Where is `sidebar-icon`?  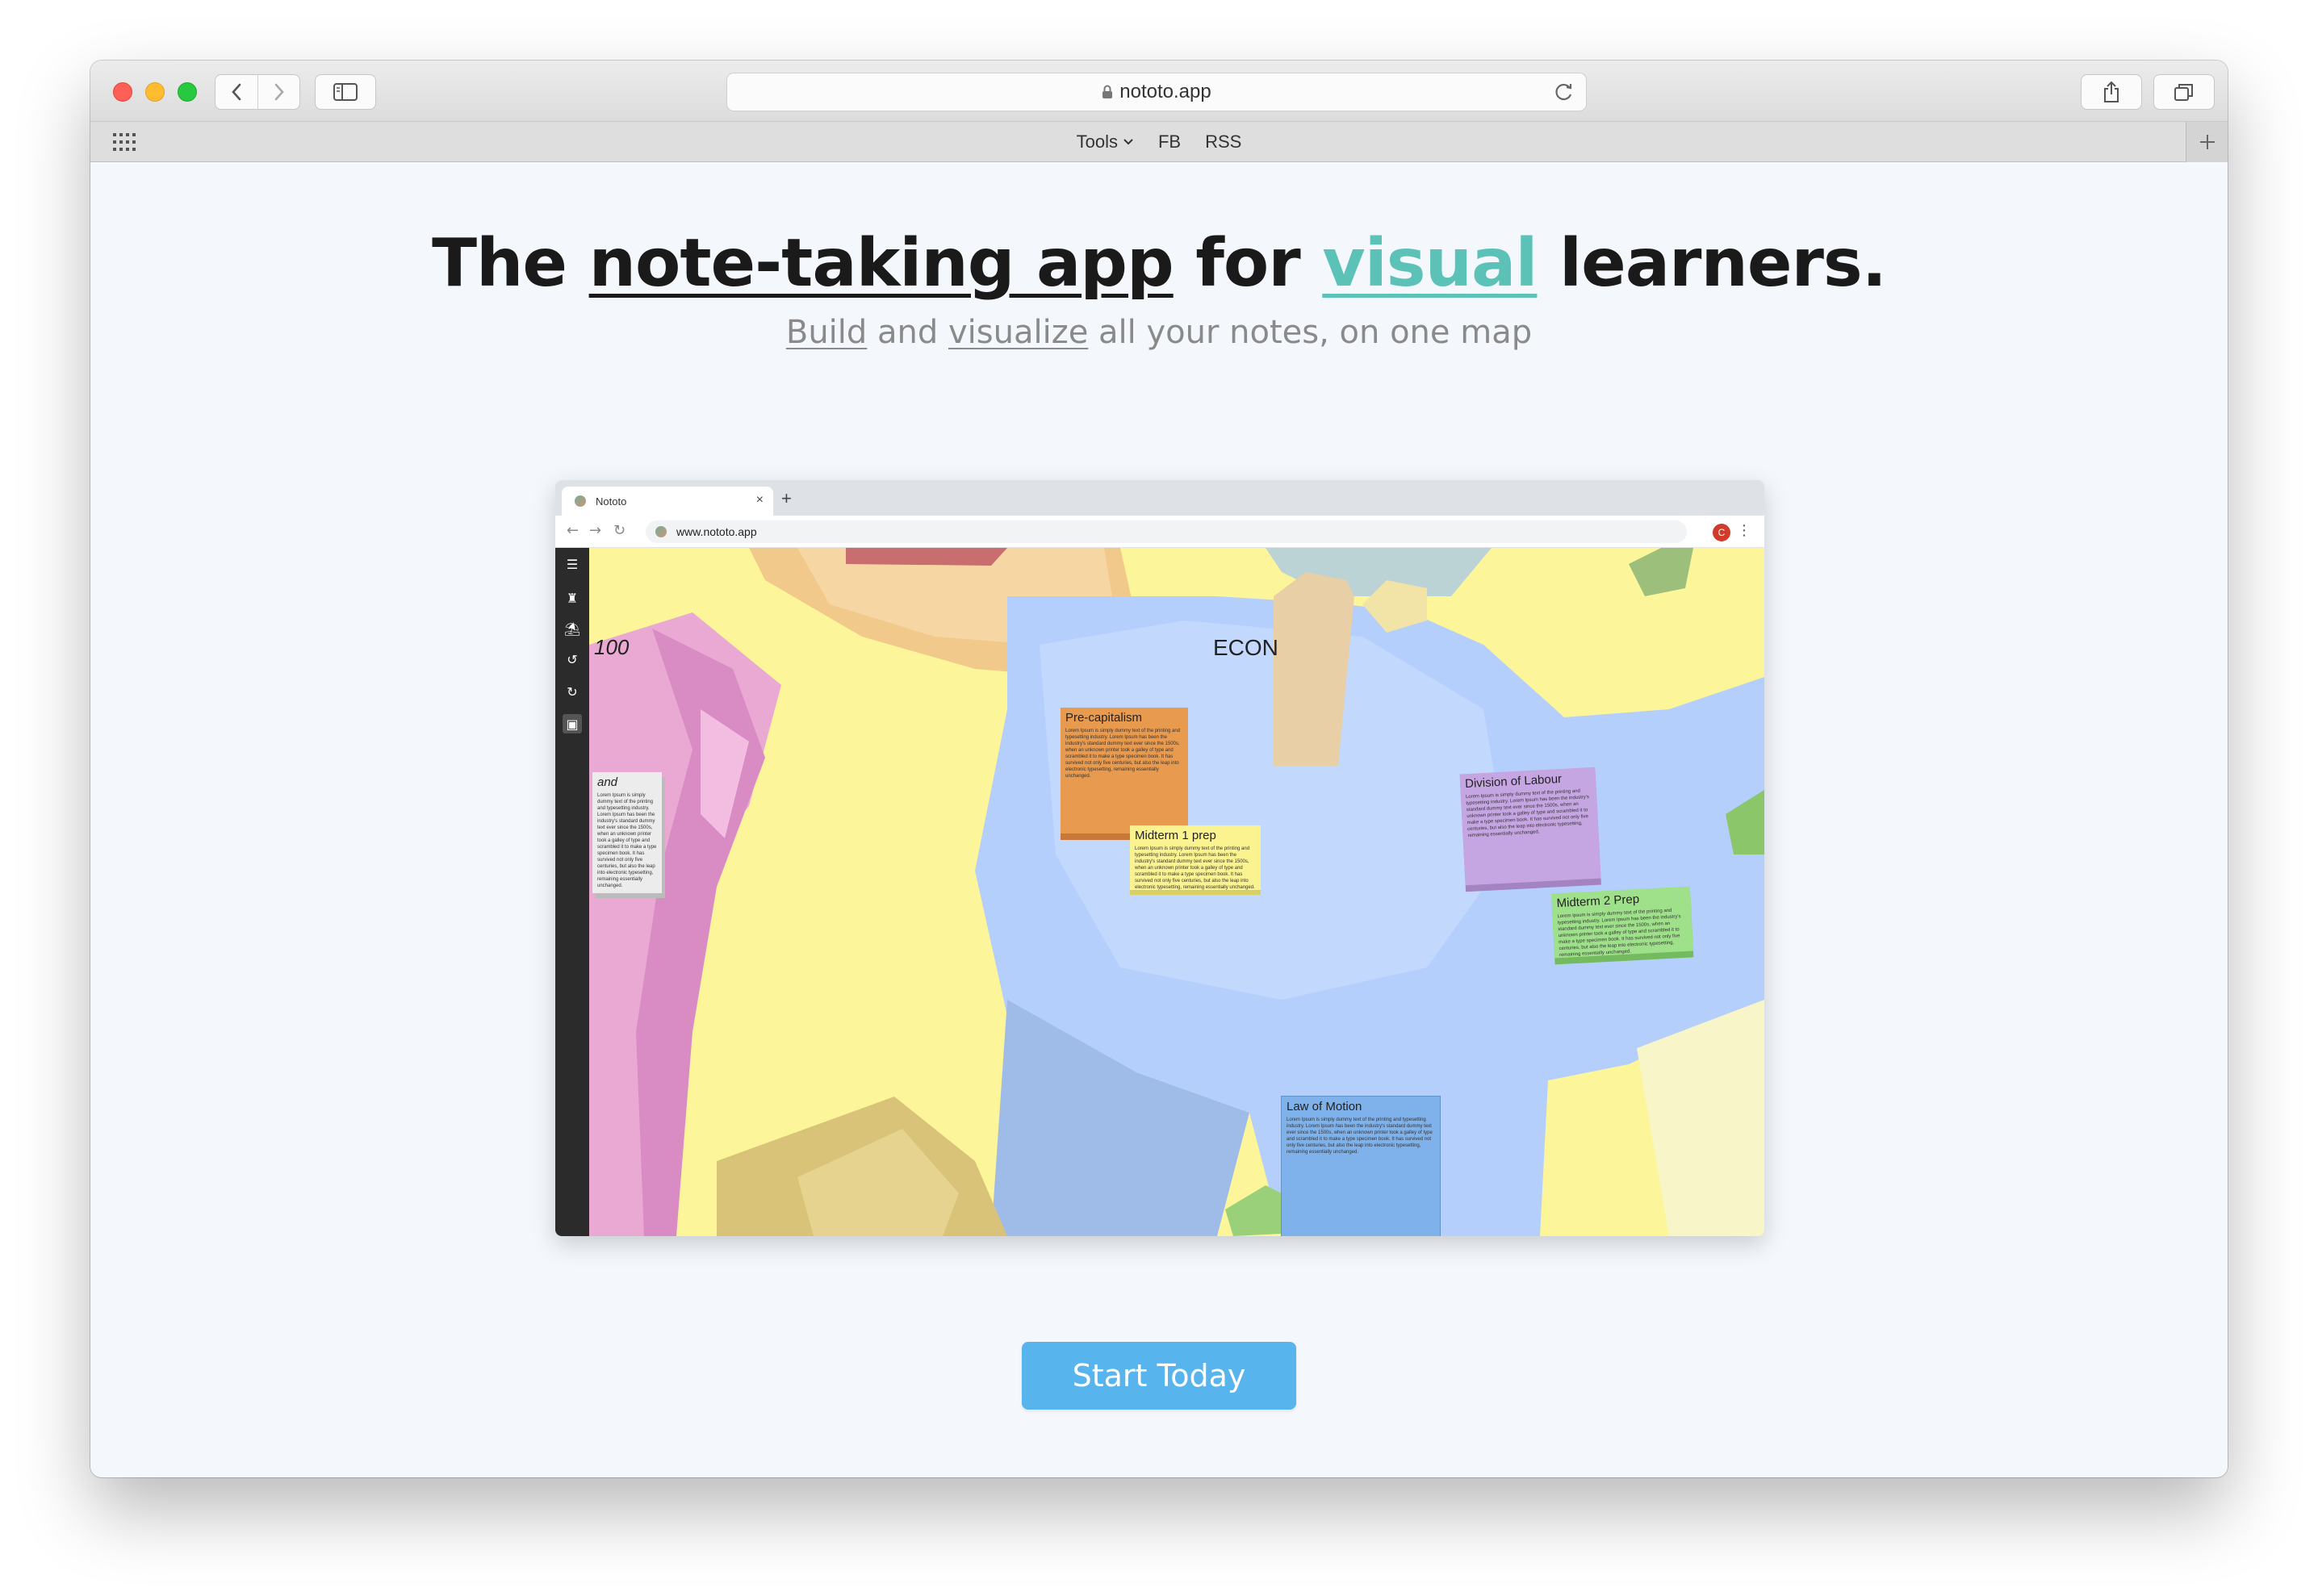 sidebar-icon is located at coordinates (345, 92).